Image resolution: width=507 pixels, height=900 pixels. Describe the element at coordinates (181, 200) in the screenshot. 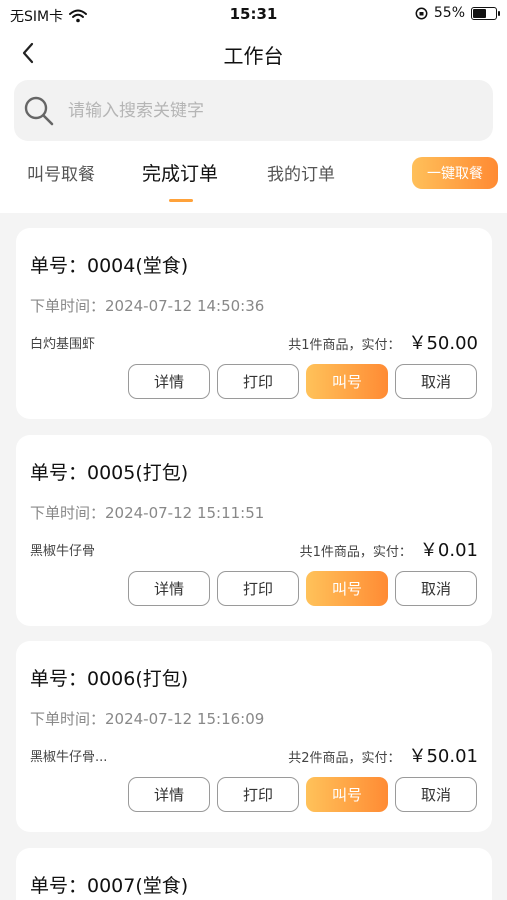

I see `active-tab-indicator` at that location.